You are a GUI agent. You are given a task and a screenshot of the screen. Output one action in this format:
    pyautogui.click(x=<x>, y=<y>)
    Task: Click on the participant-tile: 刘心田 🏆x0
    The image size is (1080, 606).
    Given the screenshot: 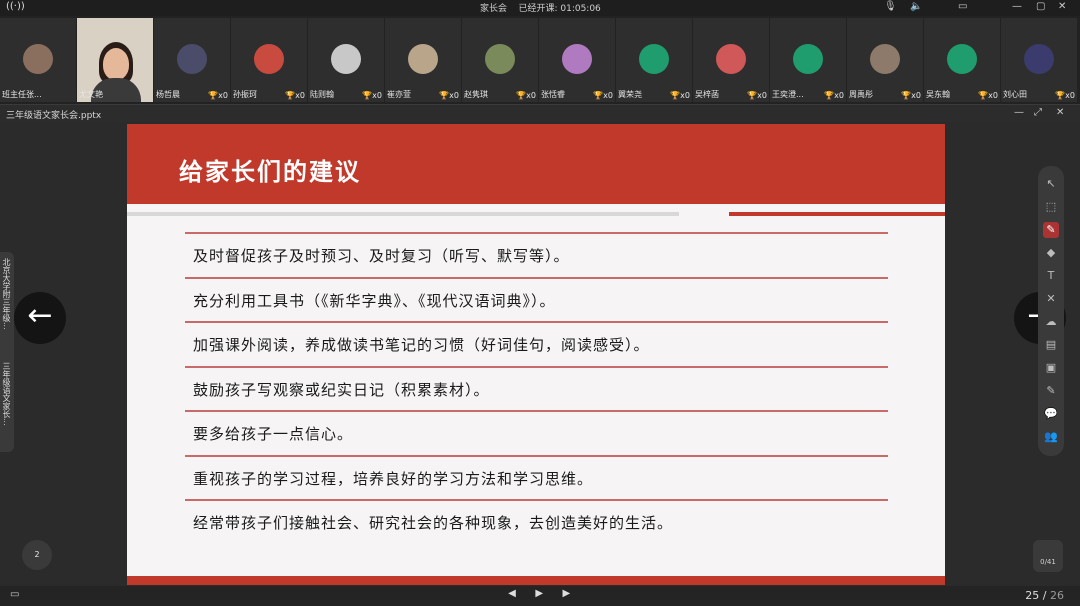 What is the action you would take?
    pyautogui.click(x=1039, y=60)
    